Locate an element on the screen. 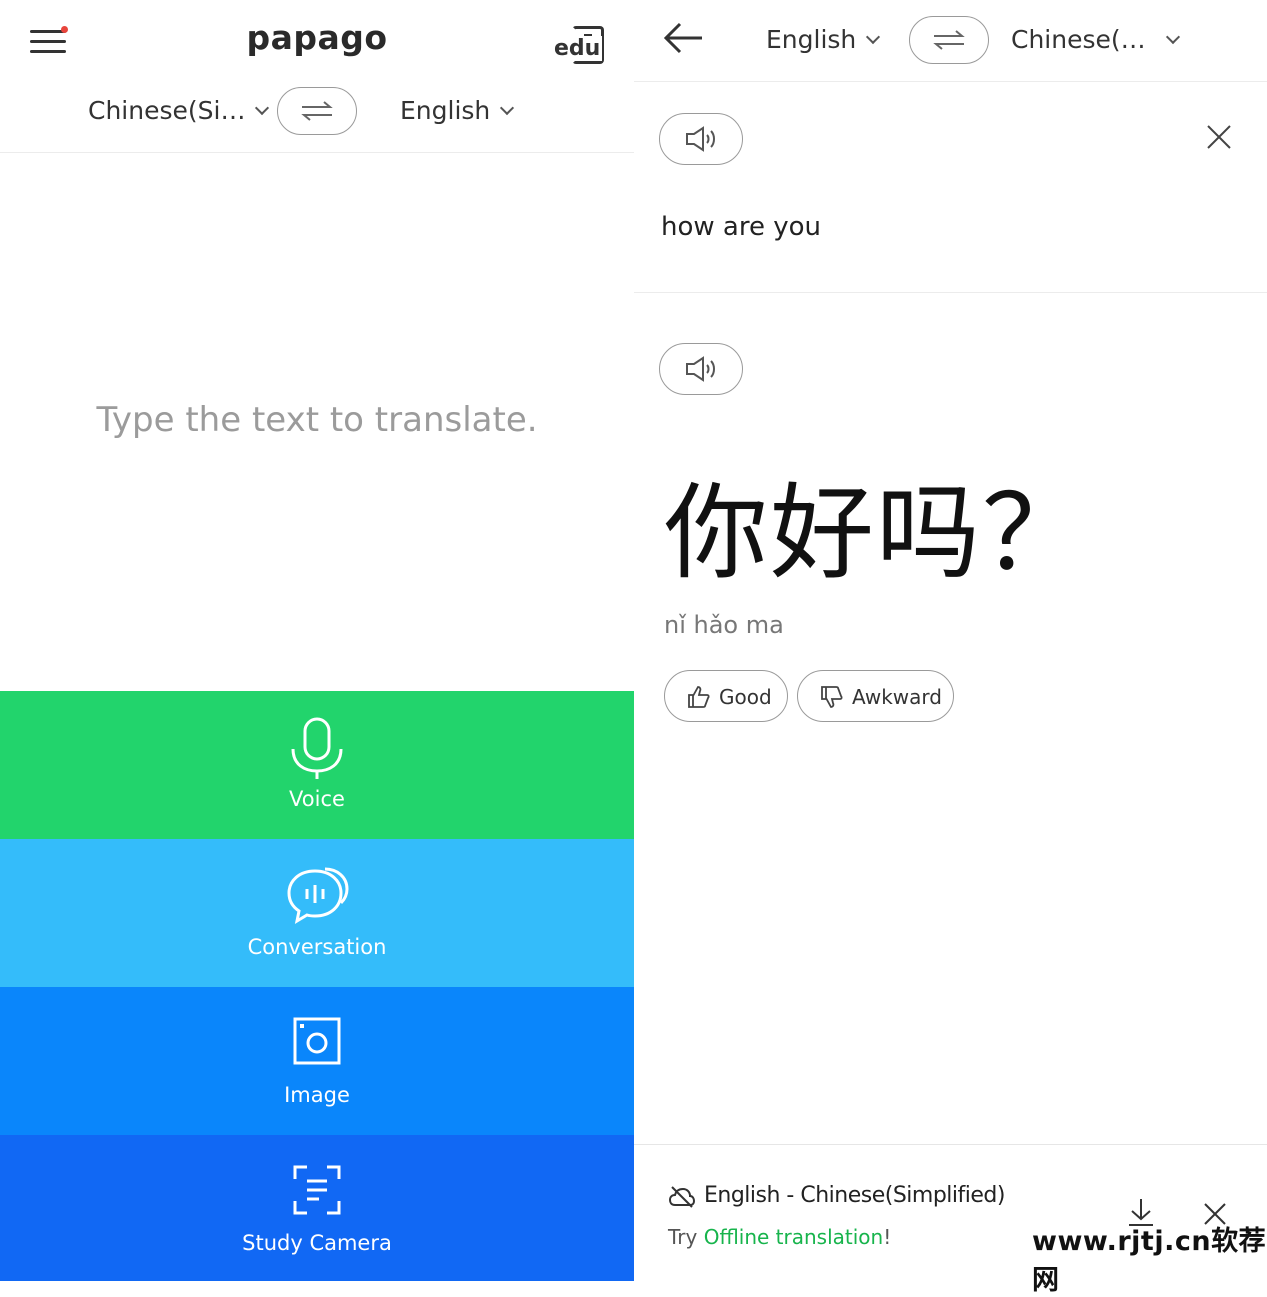 Image resolution: width=1267 pixels, height=1297 pixels. awkward-label: Awkward is located at coordinates (897, 697).